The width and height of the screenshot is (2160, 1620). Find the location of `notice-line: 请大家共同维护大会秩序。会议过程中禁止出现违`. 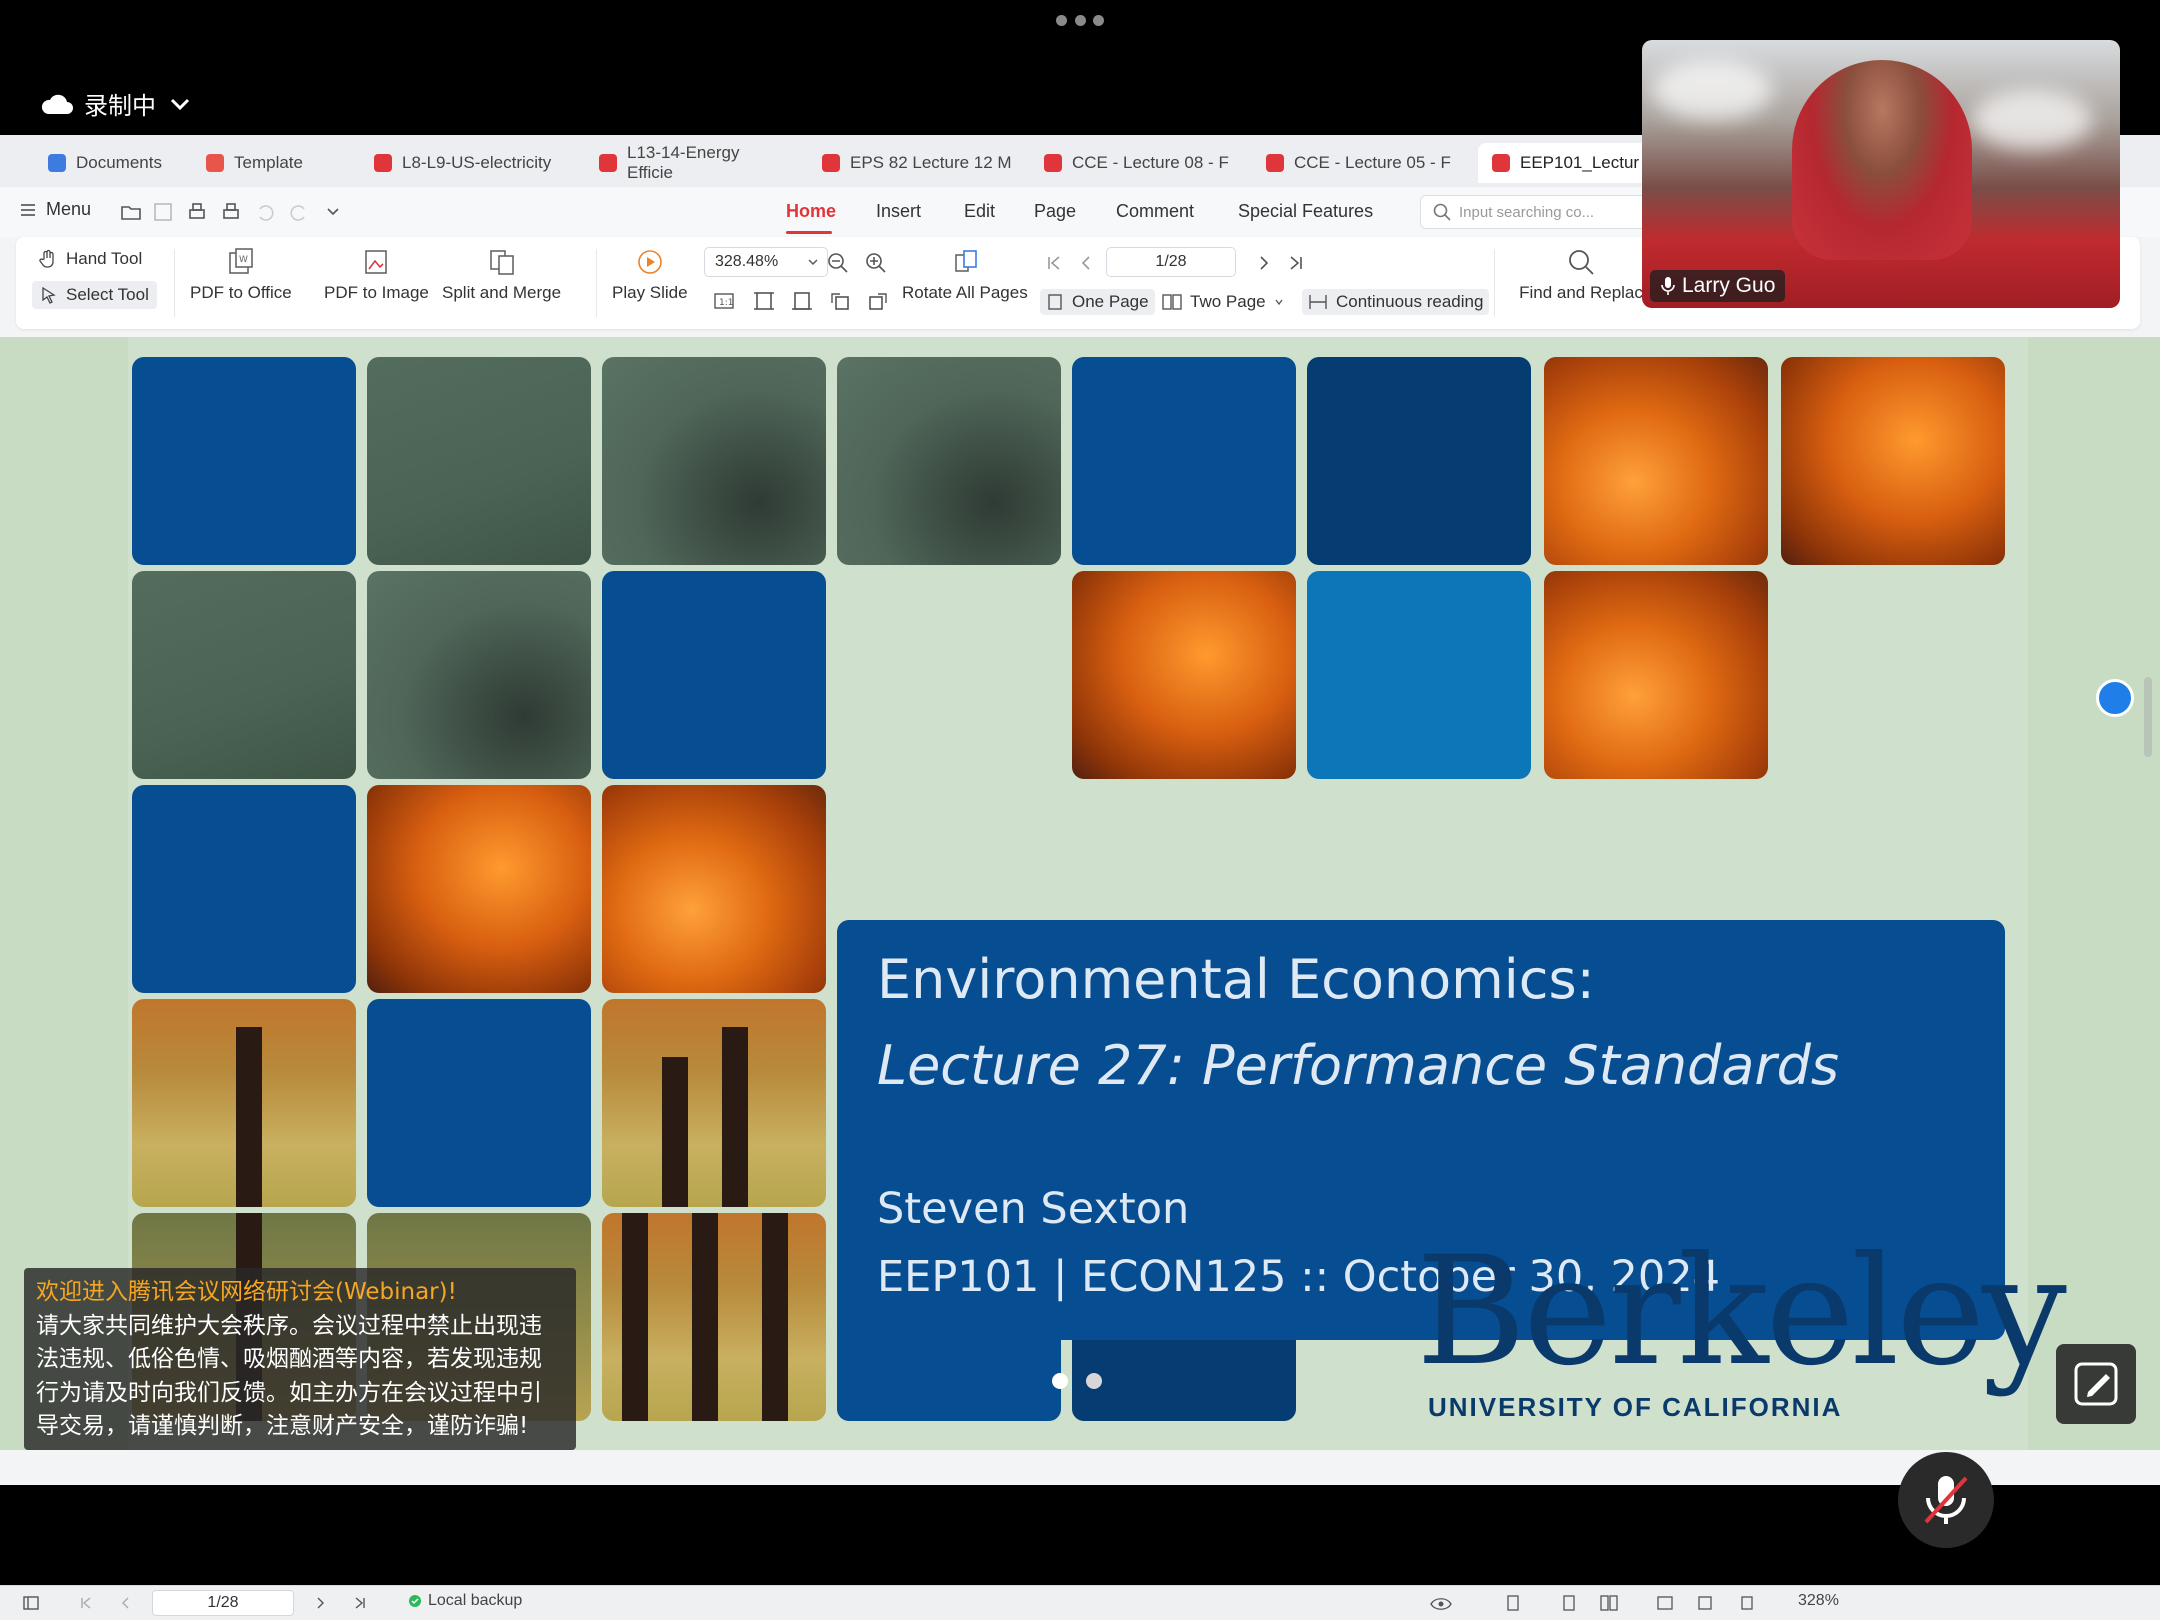

notice-line: 请大家共同维护大会秩序。会议过程中禁止出现违 is located at coordinates (289, 1325).